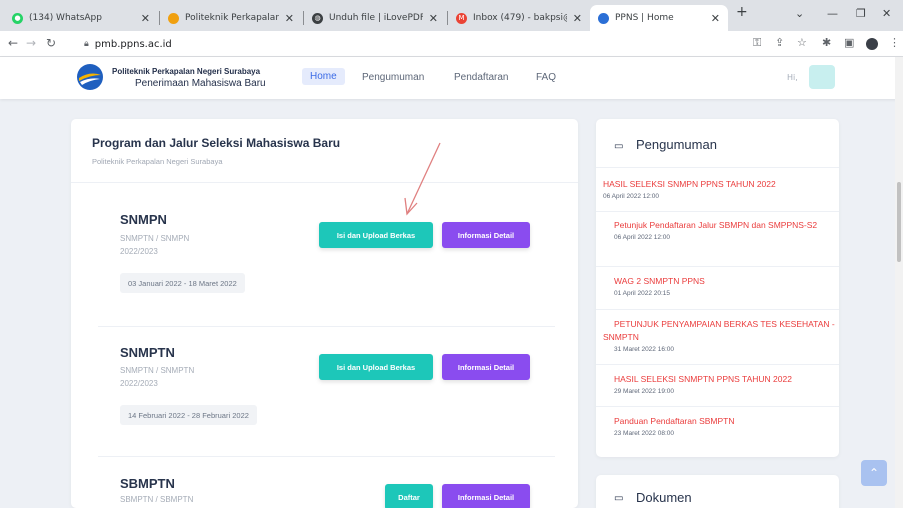 This screenshot has height=508, width=903. I want to click on program-route: SNMPTN / SNMPN, so click(155, 238).